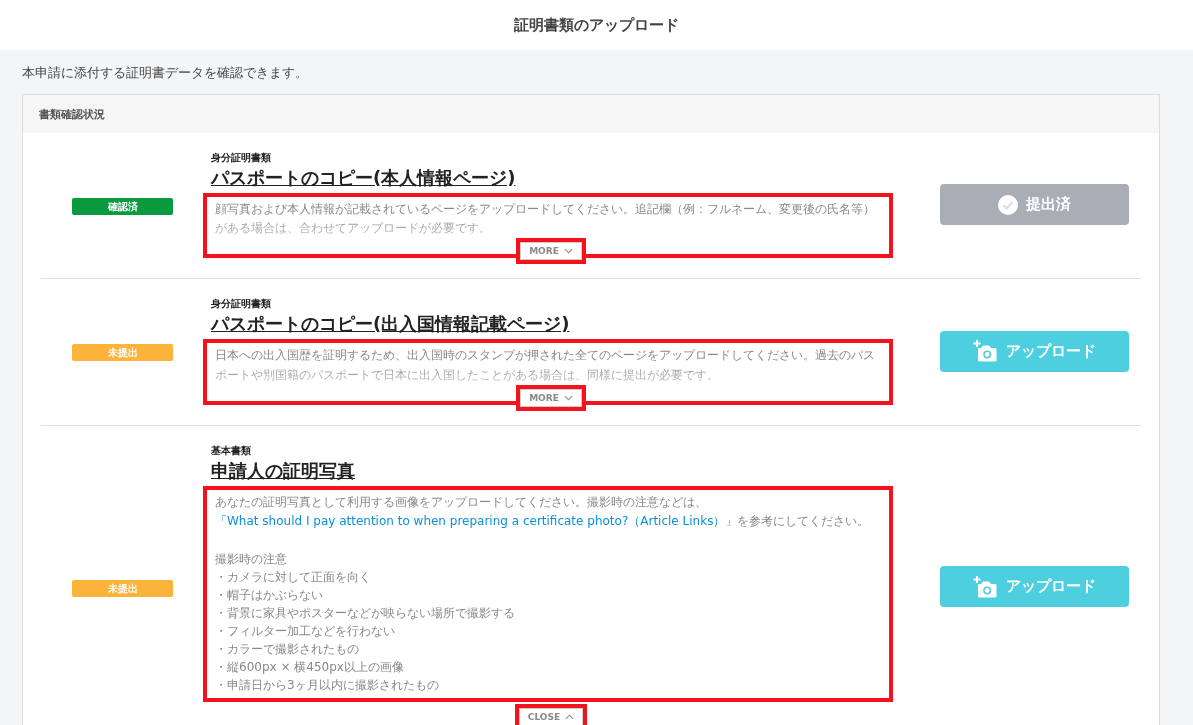  Describe the element at coordinates (72, 114) in the screenshot. I see `panel-title: 書類確認状況` at that location.